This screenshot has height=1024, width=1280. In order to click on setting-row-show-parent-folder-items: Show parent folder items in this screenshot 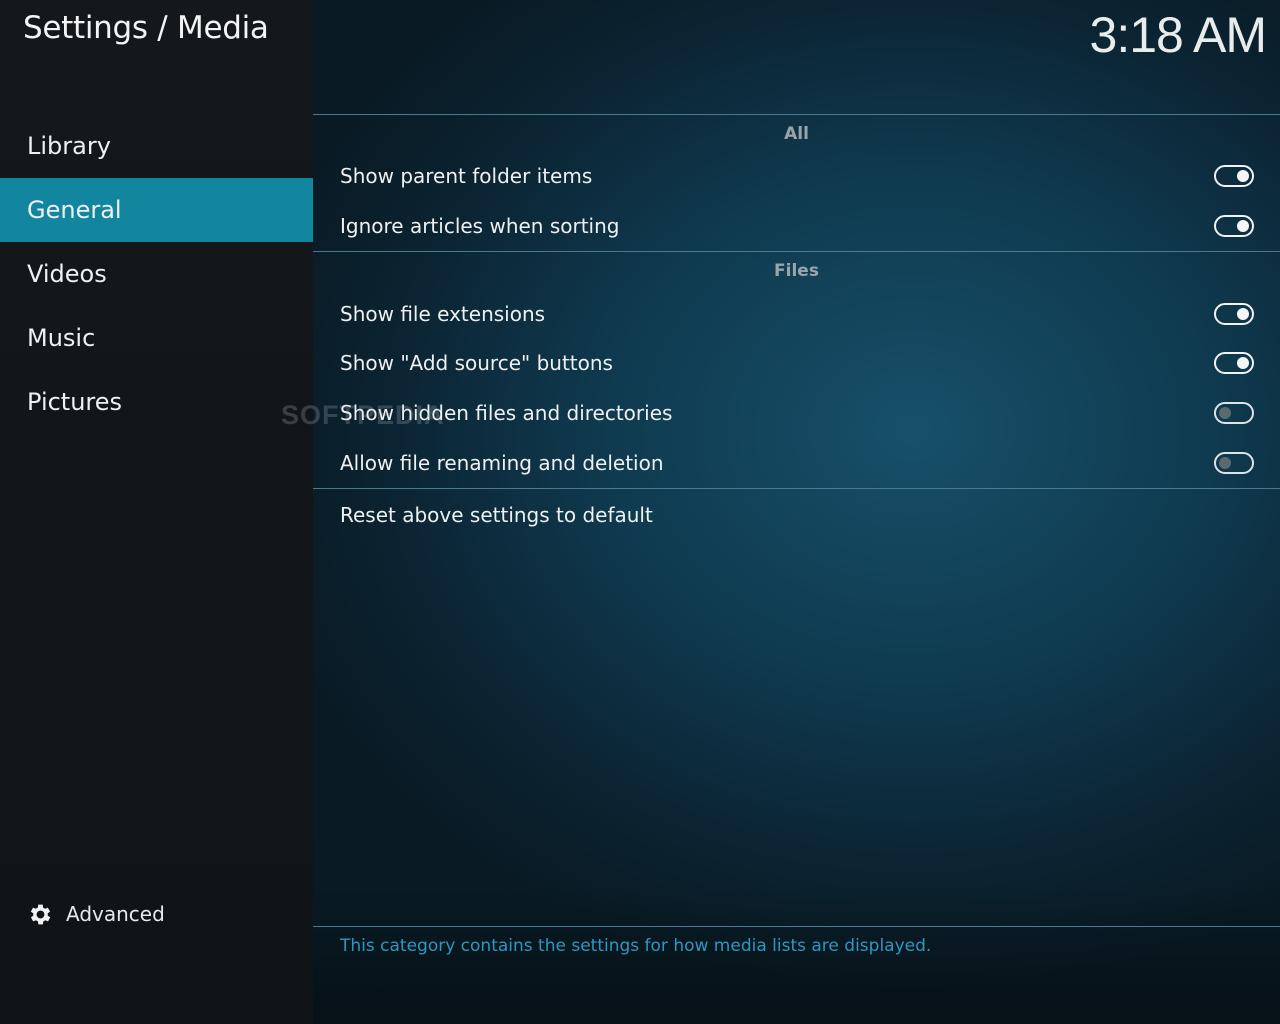, I will do `click(796, 176)`.